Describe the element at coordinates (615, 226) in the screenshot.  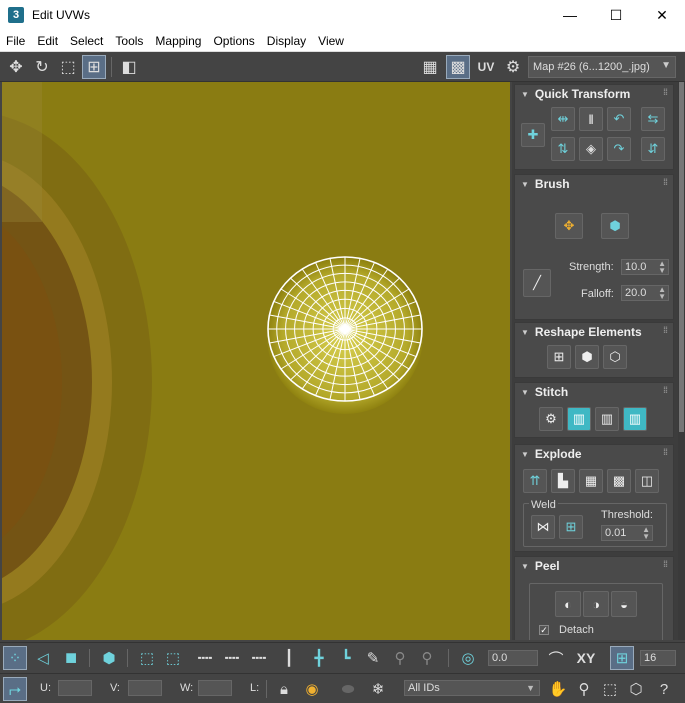
I see `relax-brush-button: ⬢` at that location.